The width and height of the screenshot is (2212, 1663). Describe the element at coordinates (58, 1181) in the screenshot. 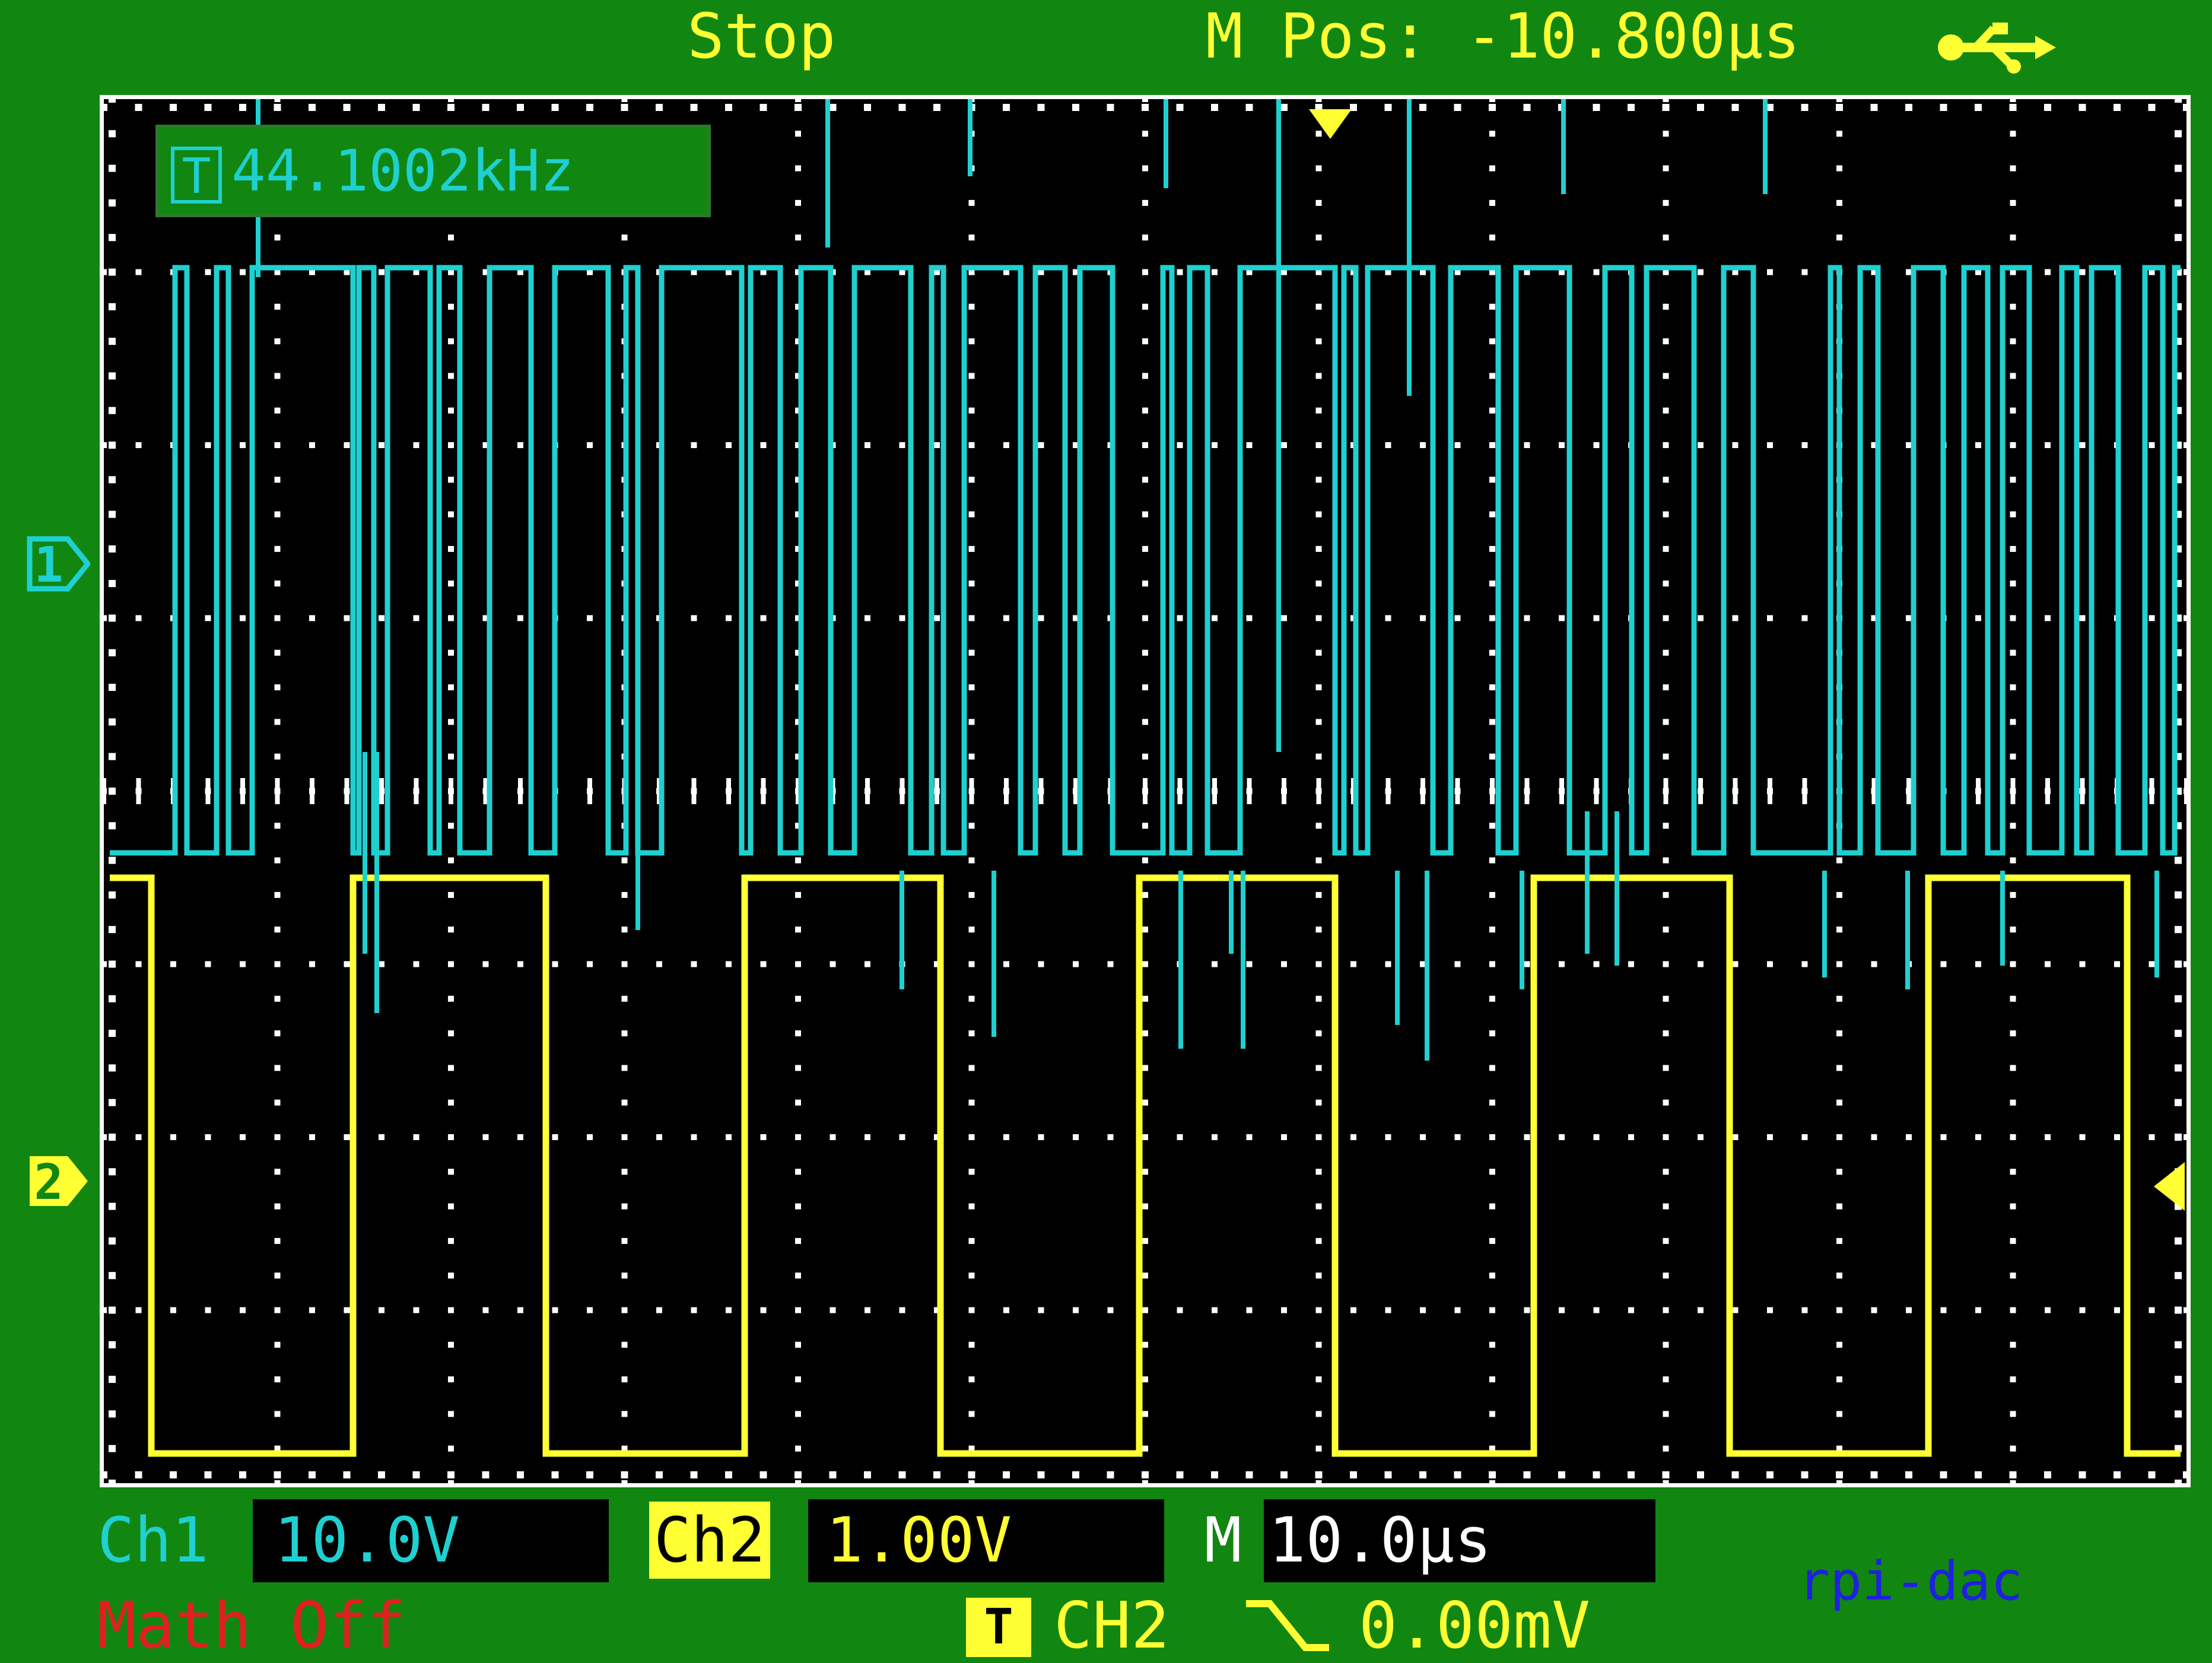

I see `ch2-ground-marker: 2` at that location.